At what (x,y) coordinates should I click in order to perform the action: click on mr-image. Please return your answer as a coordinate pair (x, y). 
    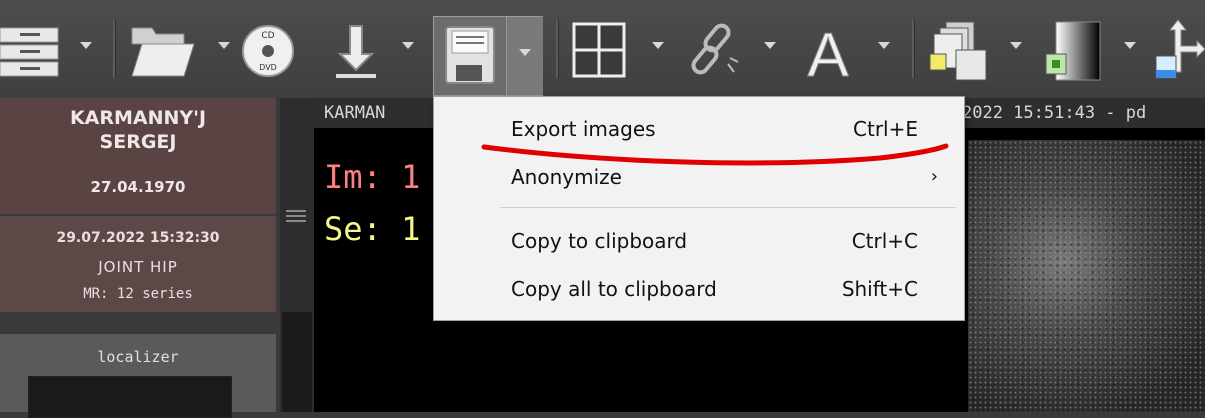
    Looking at the image, I should click on (1086, 276).